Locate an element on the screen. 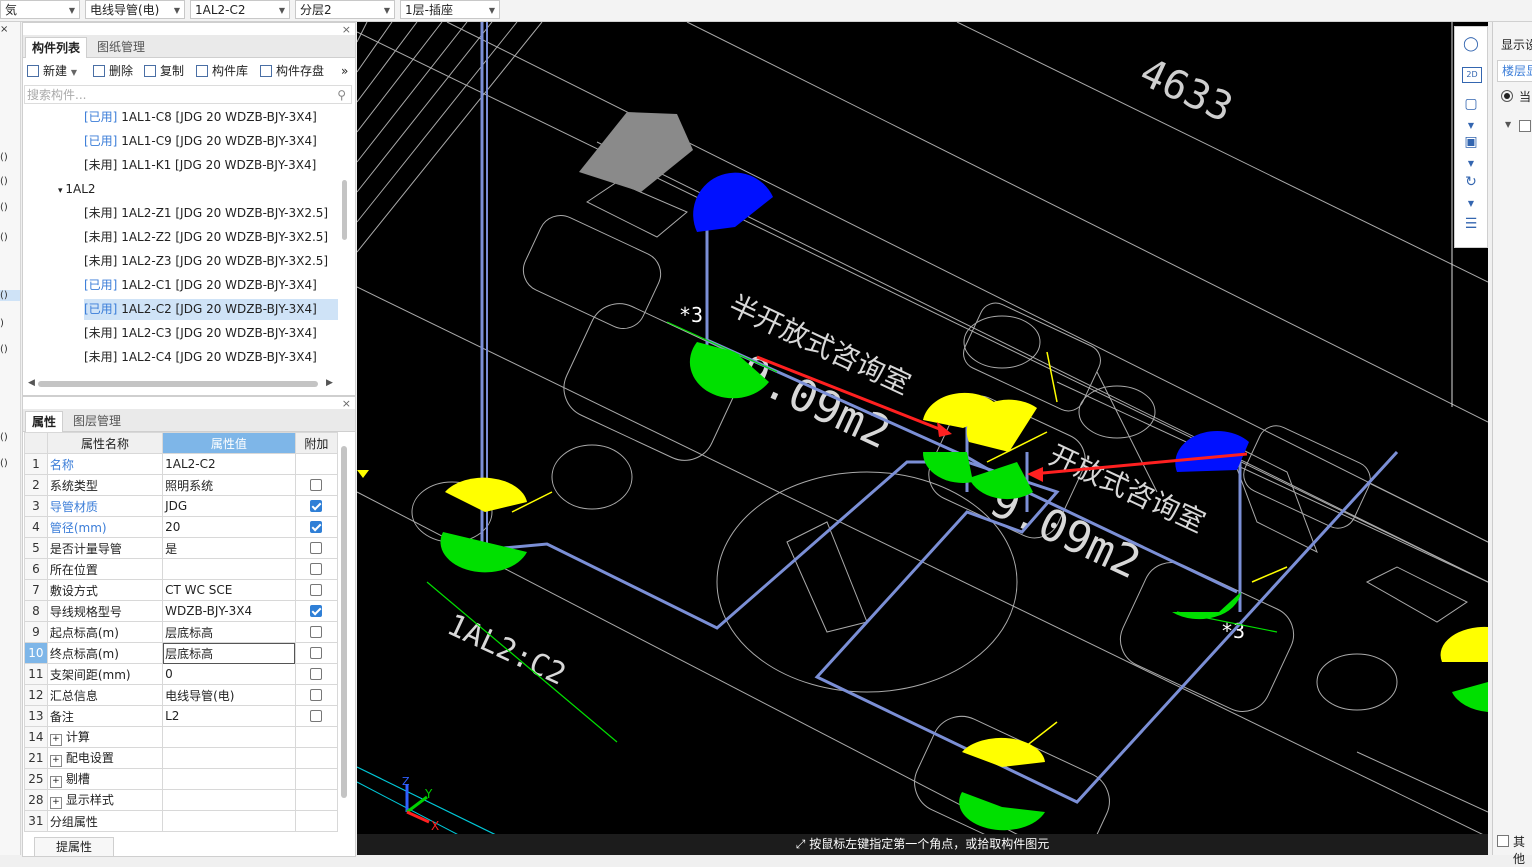 This screenshot has height=867, width=1532. property-row: 2 系统类型 照明系统 is located at coordinates (181, 485).